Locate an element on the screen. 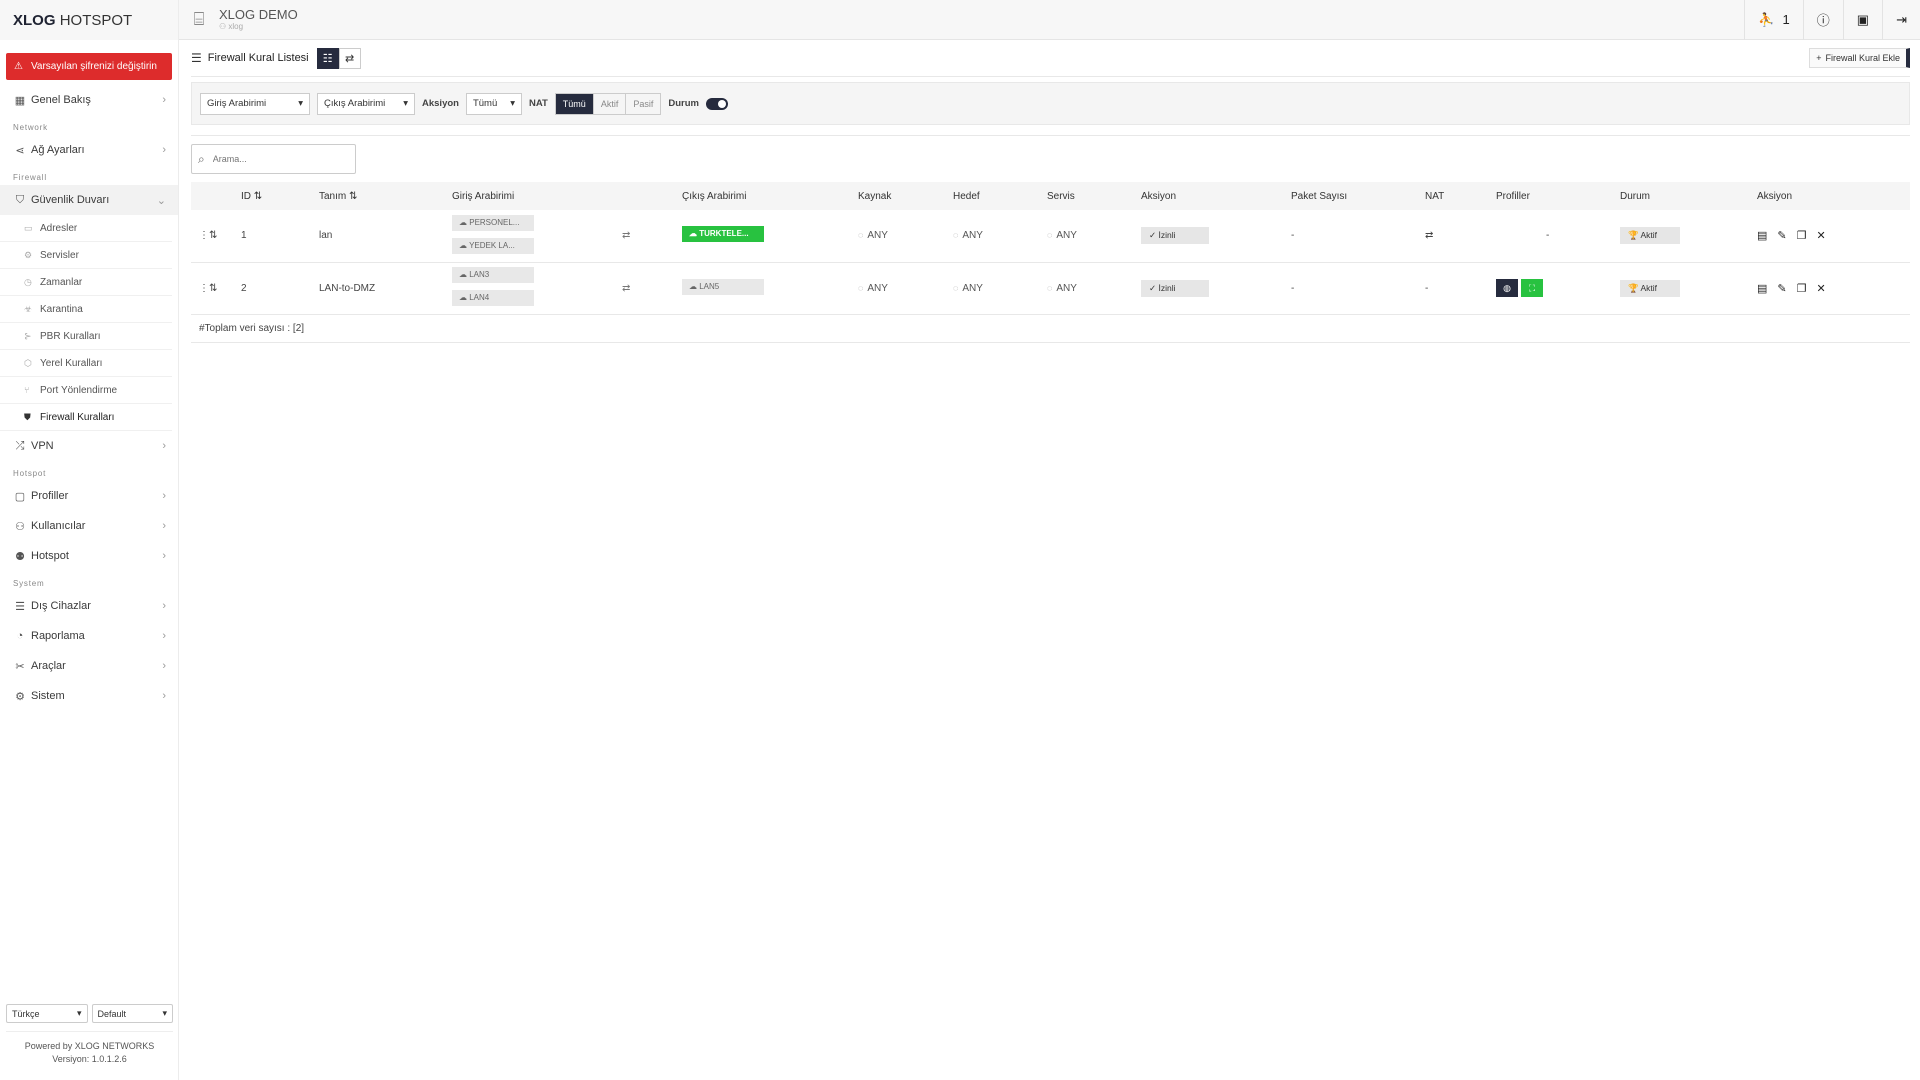  info-icon: ⓘ is located at coordinates (1823, 20).